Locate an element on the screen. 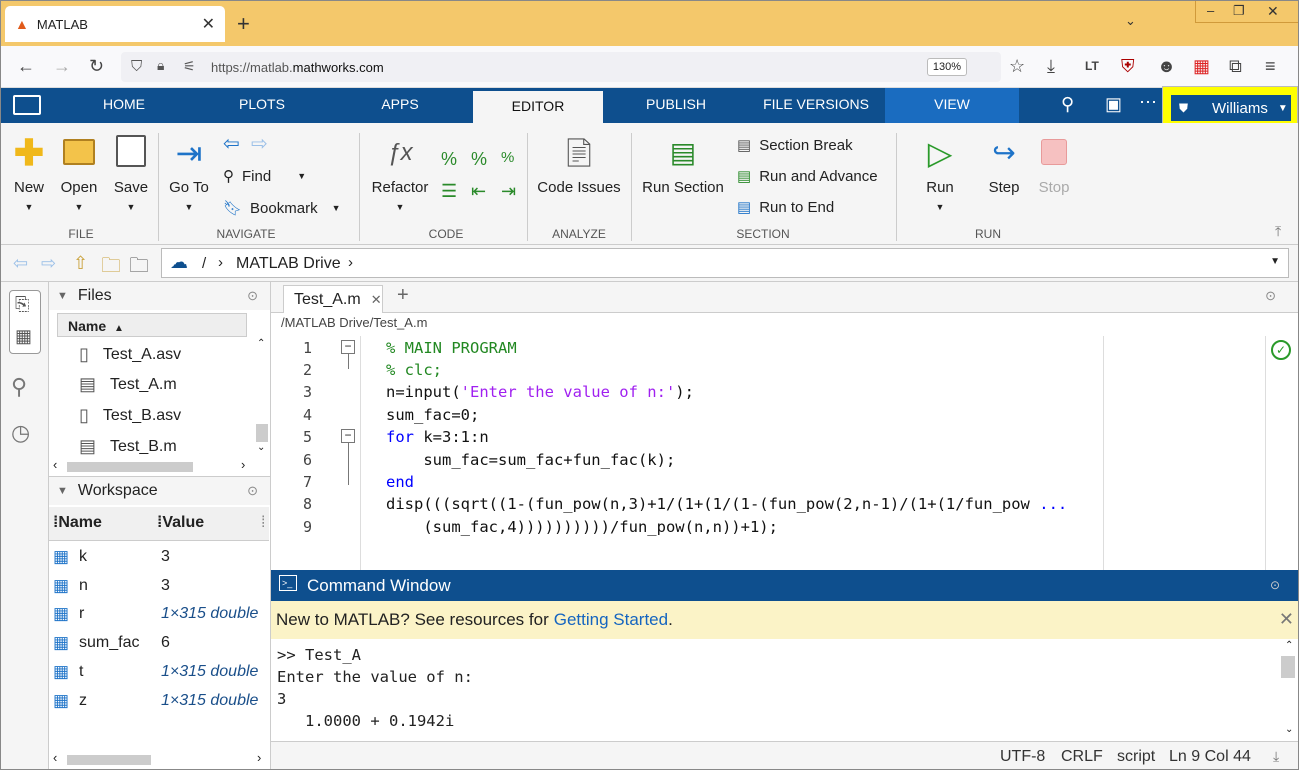 This screenshot has height=770, width=1299. scroll-right-icon: › is located at coordinates (243, 464).